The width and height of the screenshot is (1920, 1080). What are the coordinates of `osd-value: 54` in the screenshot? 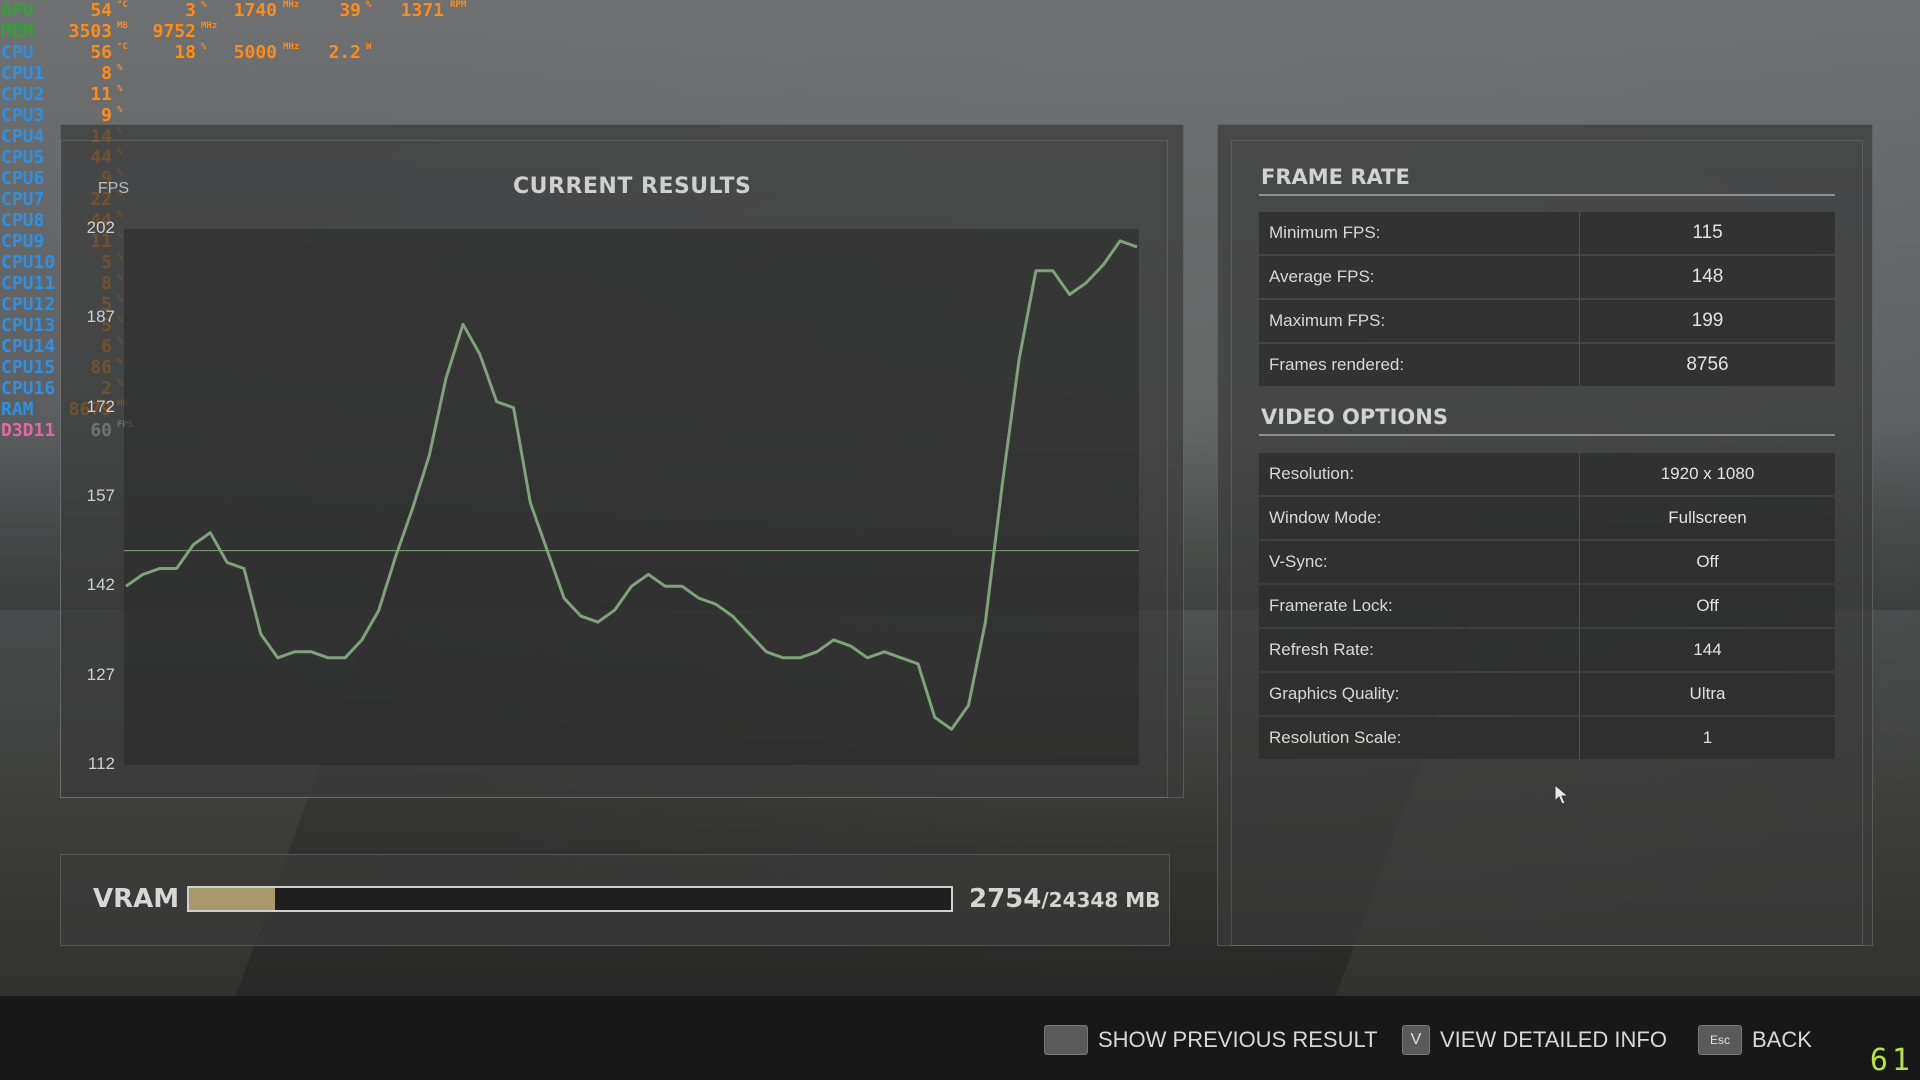 It's located at (101, 10).